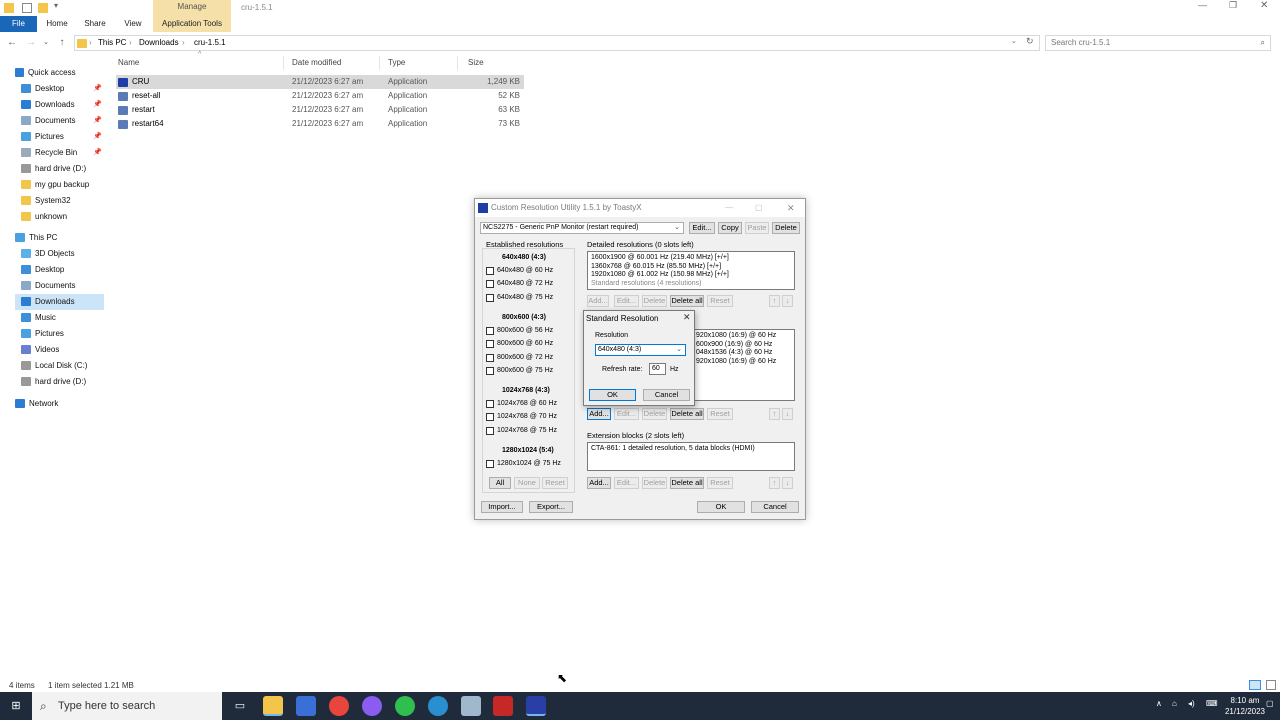 This screenshot has width=1280, height=720. Describe the element at coordinates (63, 137) in the screenshot. I see `sidebar-item-pictures: Pictures 📌` at that location.